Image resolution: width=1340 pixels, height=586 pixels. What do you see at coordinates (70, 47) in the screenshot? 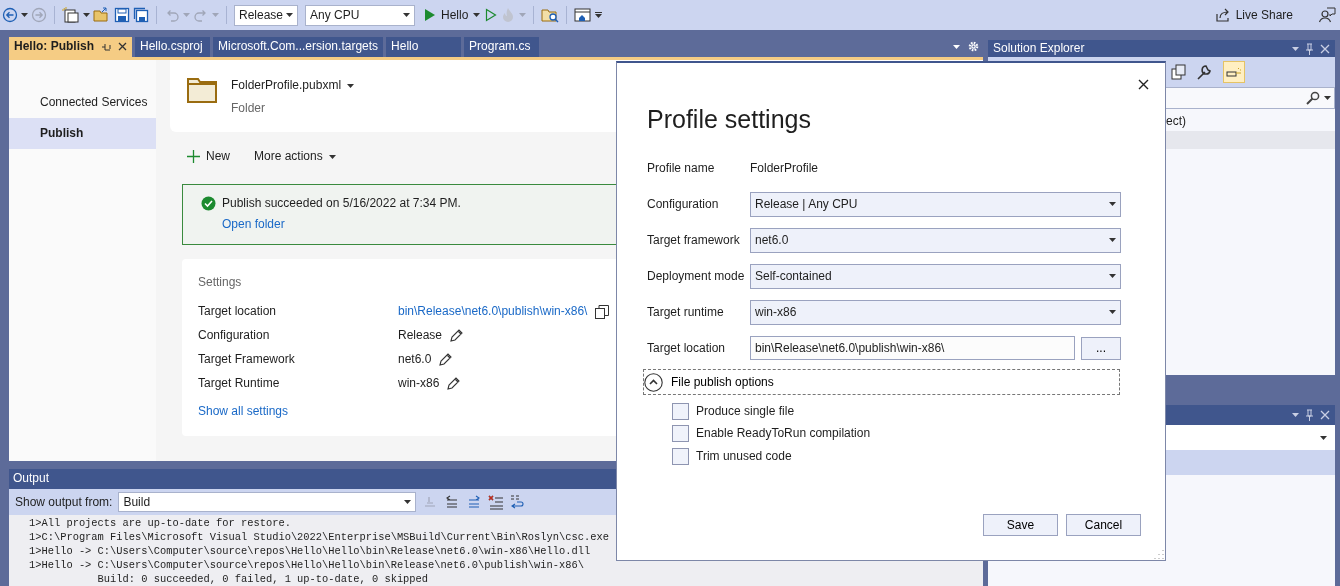
I see `document-tab: Hello: Publish` at bounding box center [70, 47].